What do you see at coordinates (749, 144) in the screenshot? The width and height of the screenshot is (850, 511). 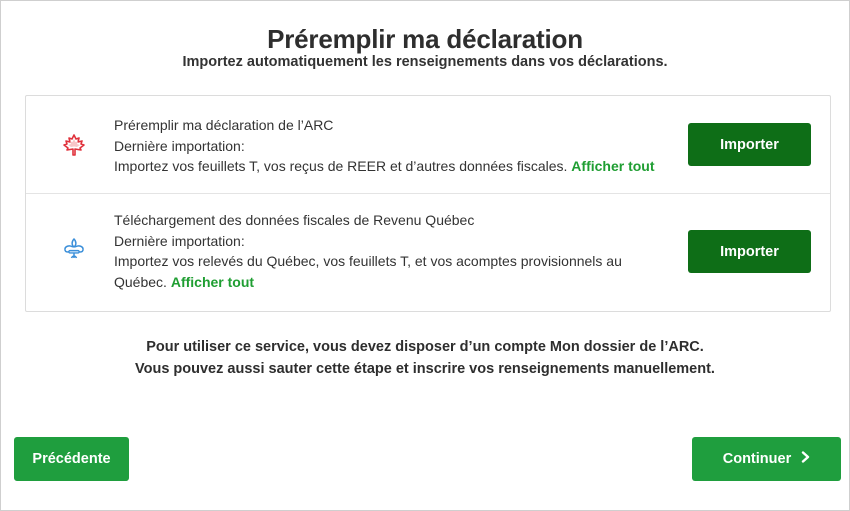 I see `import-button-arc: Importer` at bounding box center [749, 144].